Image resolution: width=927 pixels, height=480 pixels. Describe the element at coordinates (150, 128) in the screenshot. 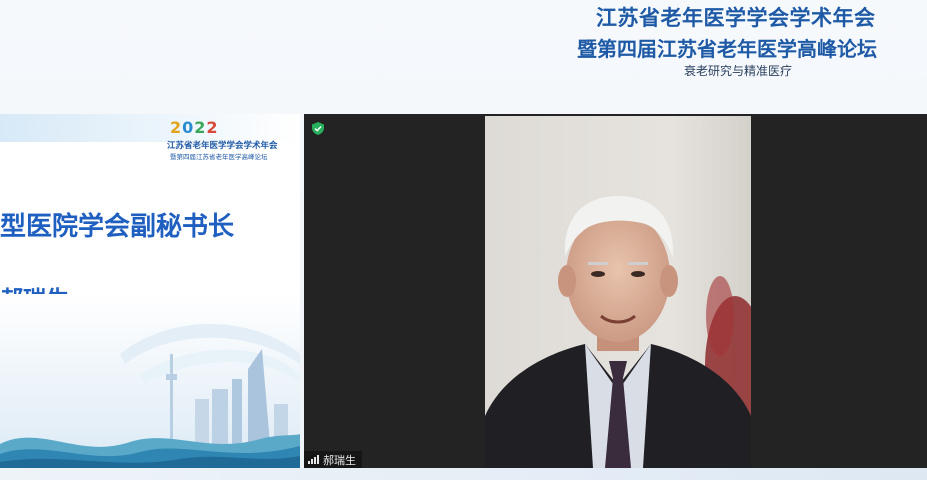

I see `slide-top-bar` at that location.